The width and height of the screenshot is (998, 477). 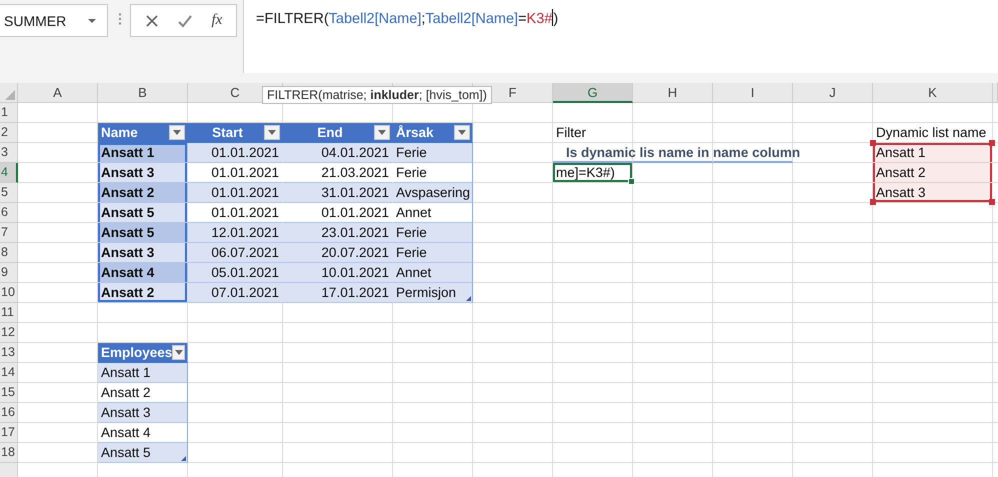 I want to click on table-cell: Permisjon, so click(x=433, y=293).